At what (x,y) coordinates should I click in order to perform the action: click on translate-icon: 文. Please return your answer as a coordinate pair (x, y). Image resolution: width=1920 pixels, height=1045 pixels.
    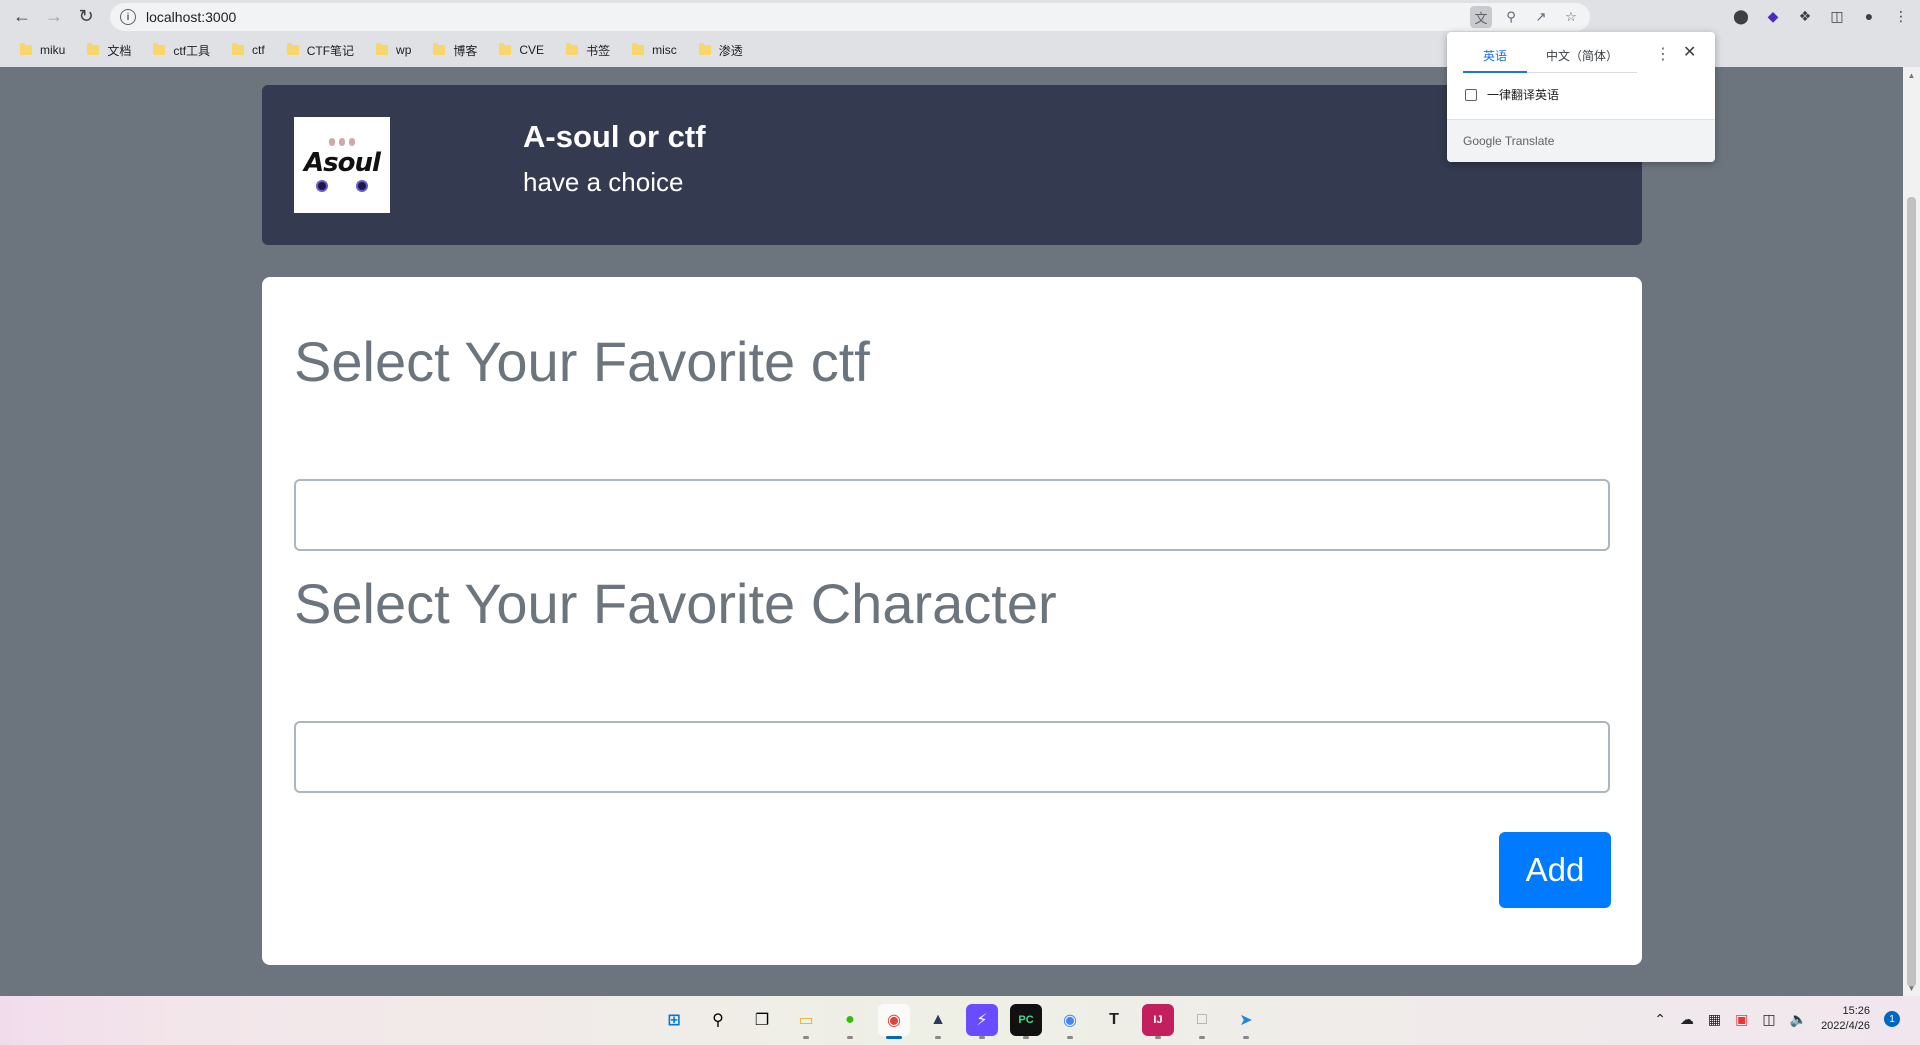
    Looking at the image, I should click on (1481, 17).